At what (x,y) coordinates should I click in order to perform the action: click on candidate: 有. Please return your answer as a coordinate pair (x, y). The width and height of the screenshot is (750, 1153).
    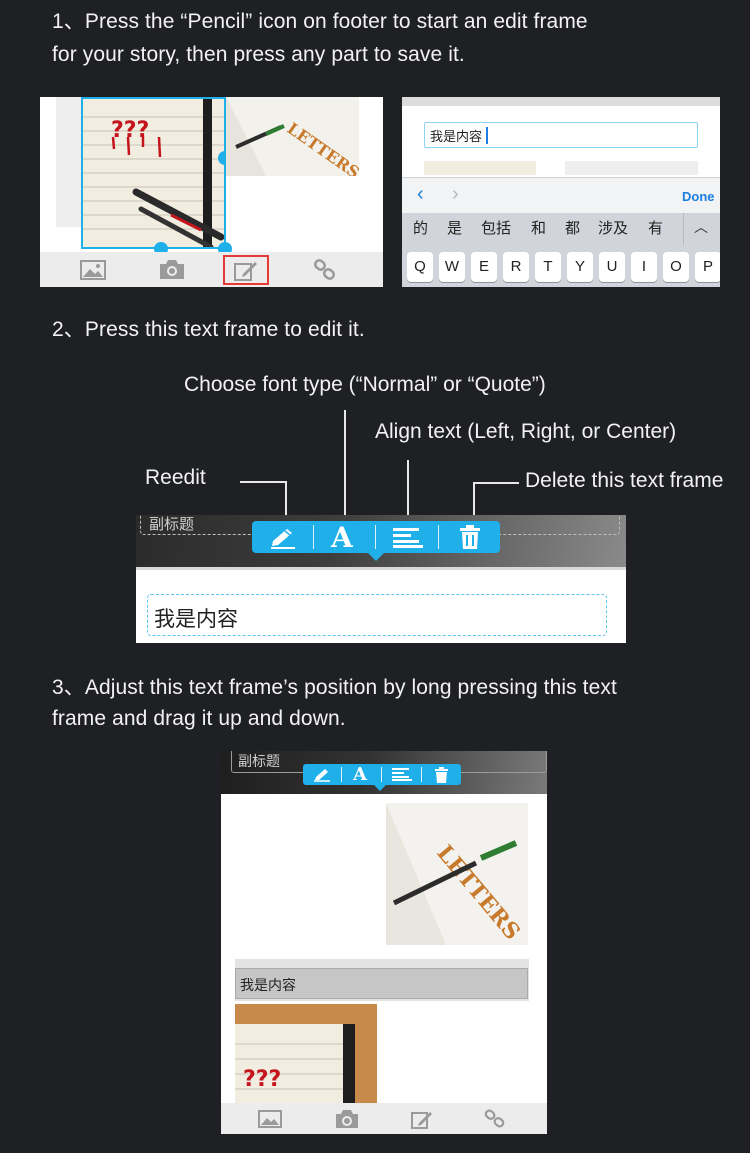
    Looking at the image, I should click on (655, 228).